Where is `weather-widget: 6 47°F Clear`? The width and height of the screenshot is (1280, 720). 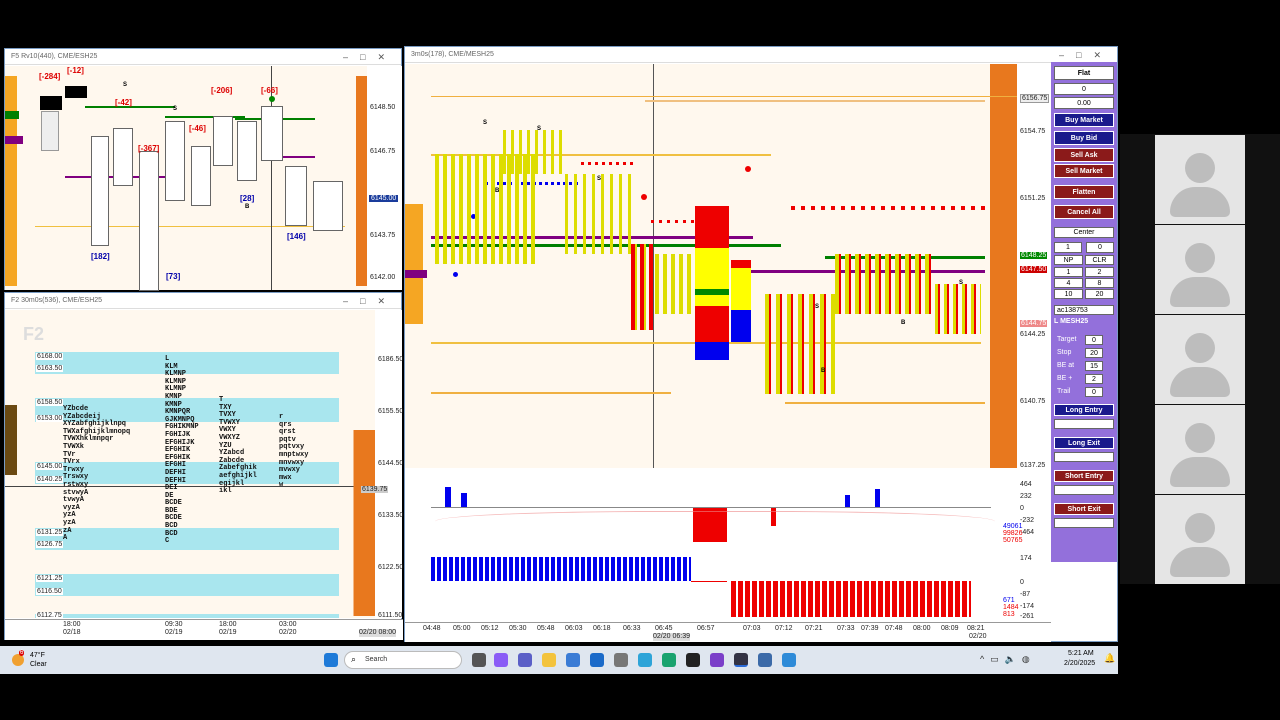 weather-widget: 6 47°F Clear is located at coordinates (37, 660).